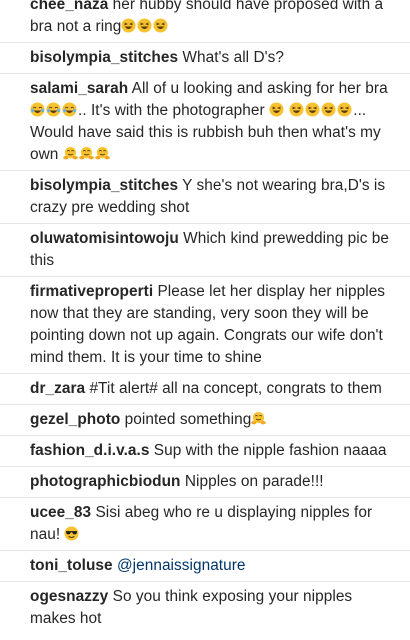  What do you see at coordinates (91, 291) in the screenshot?
I see `comment-username: firmativeproperti` at bounding box center [91, 291].